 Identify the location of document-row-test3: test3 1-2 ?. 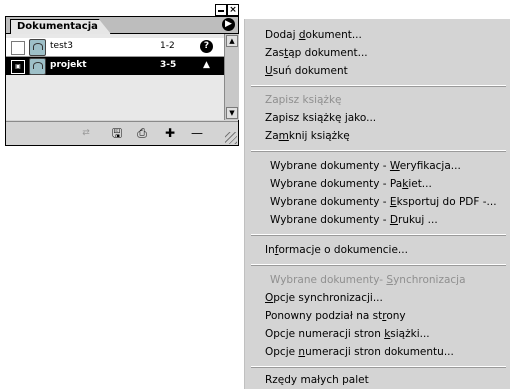
(115, 47).